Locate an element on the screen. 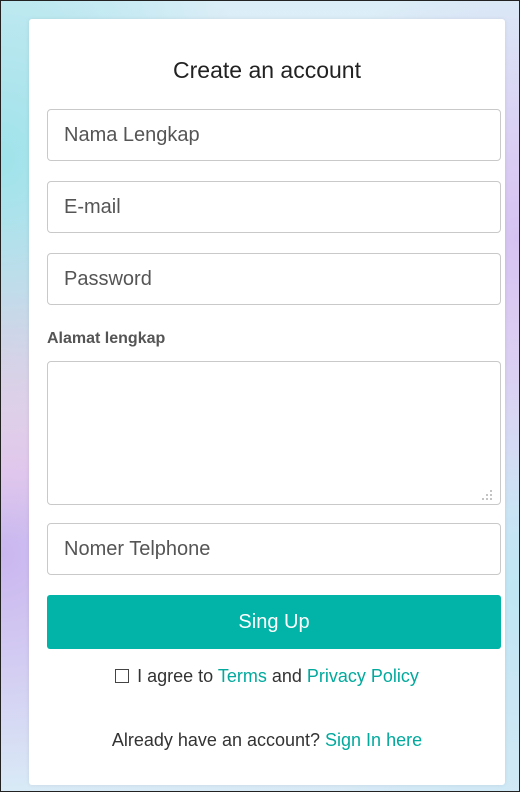 Image resolution: width=520 pixels, height=792 pixels. agree-checkbox is located at coordinates (122, 676).